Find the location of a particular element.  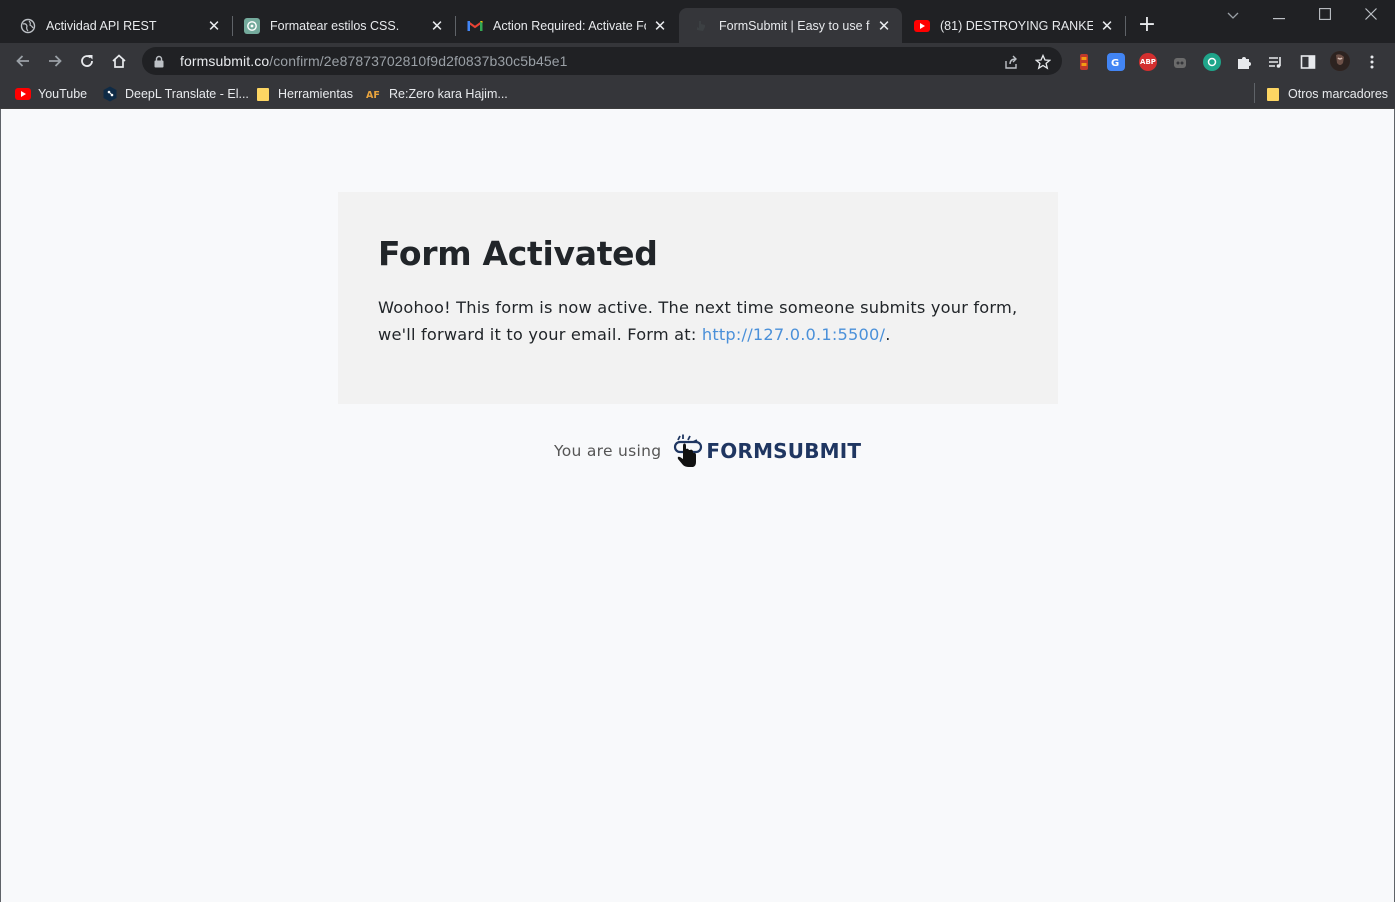

tab-search-button is located at coordinates (1233, 16).